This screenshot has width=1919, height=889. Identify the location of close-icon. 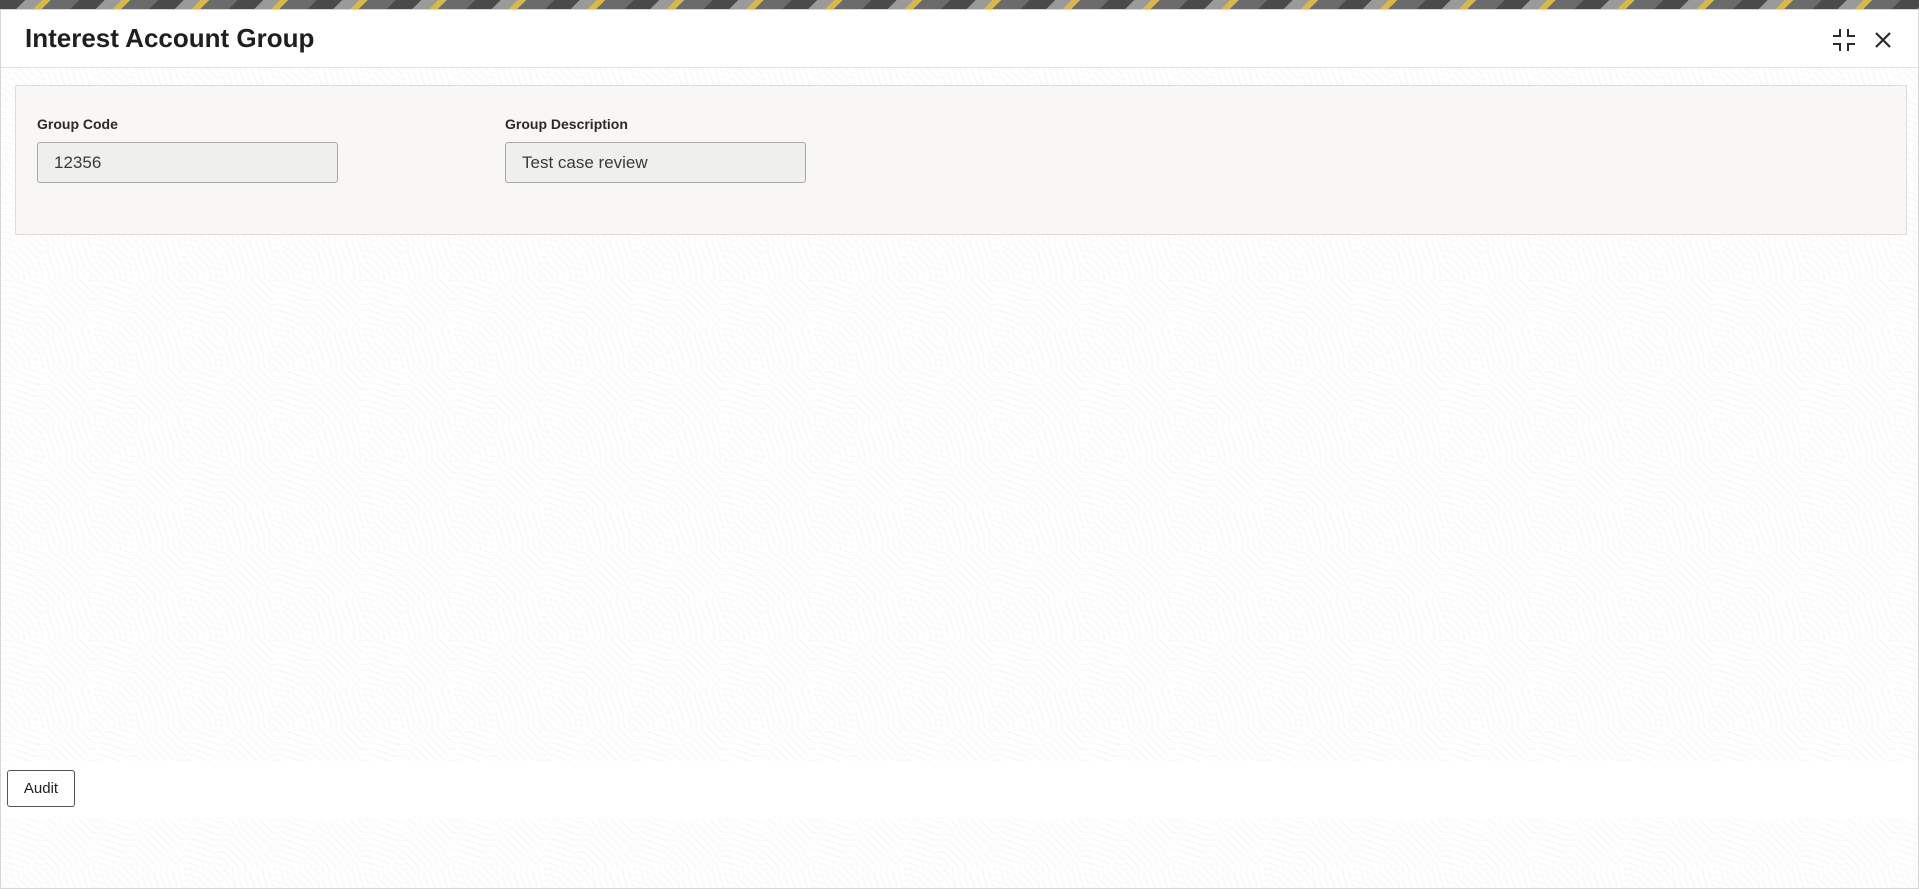
(1883, 40).